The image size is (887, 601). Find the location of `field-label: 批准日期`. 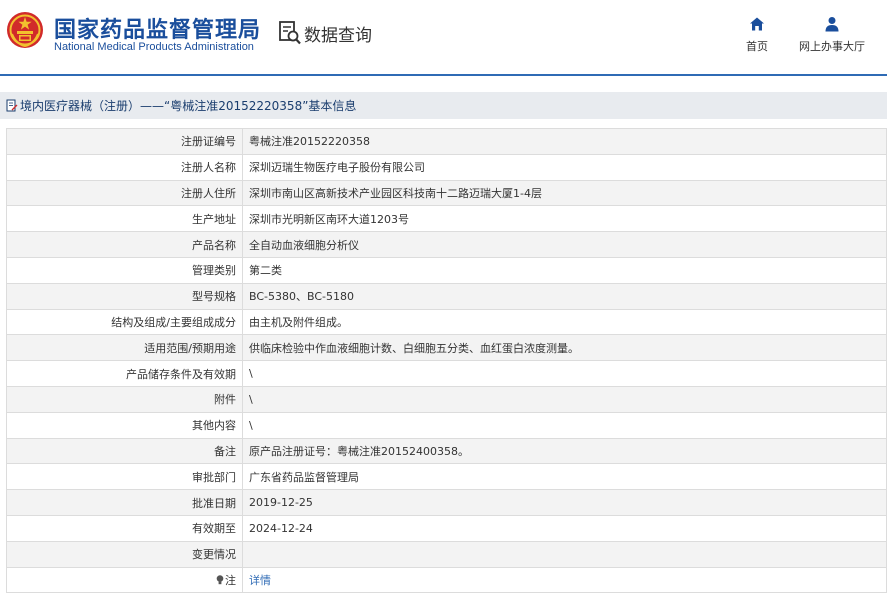

field-label: 批准日期 is located at coordinates (124, 502).